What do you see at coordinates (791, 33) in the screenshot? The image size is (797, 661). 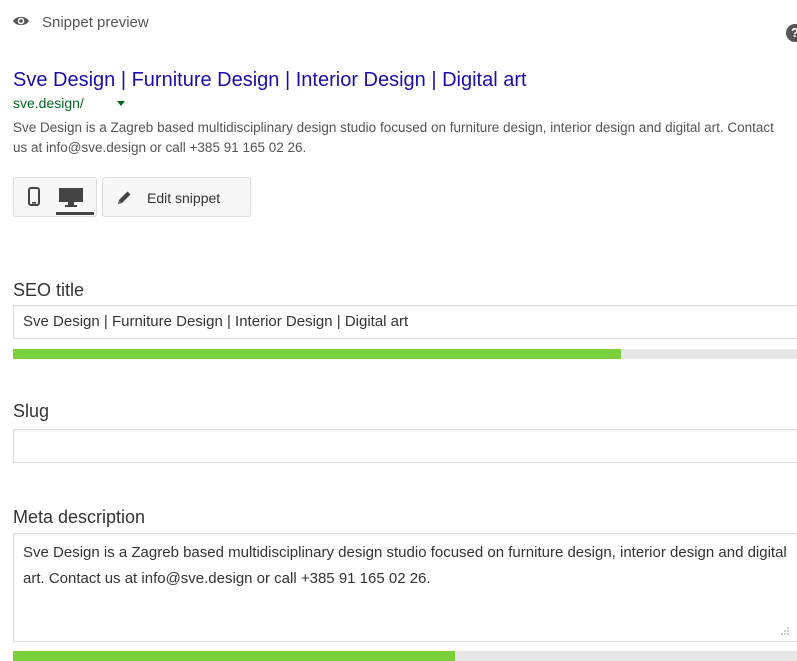 I see `help-icon: ?` at bounding box center [791, 33].